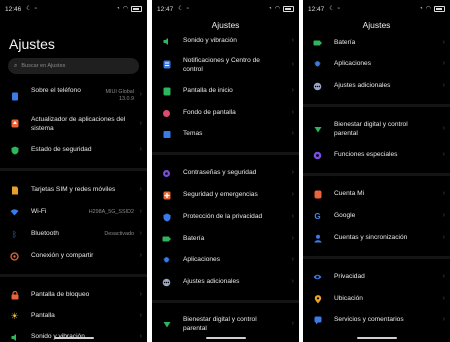 This screenshot has height=342, width=450. Describe the element at coordinates (166, 239) in the screenshot. I see `battery-icon` at that location.